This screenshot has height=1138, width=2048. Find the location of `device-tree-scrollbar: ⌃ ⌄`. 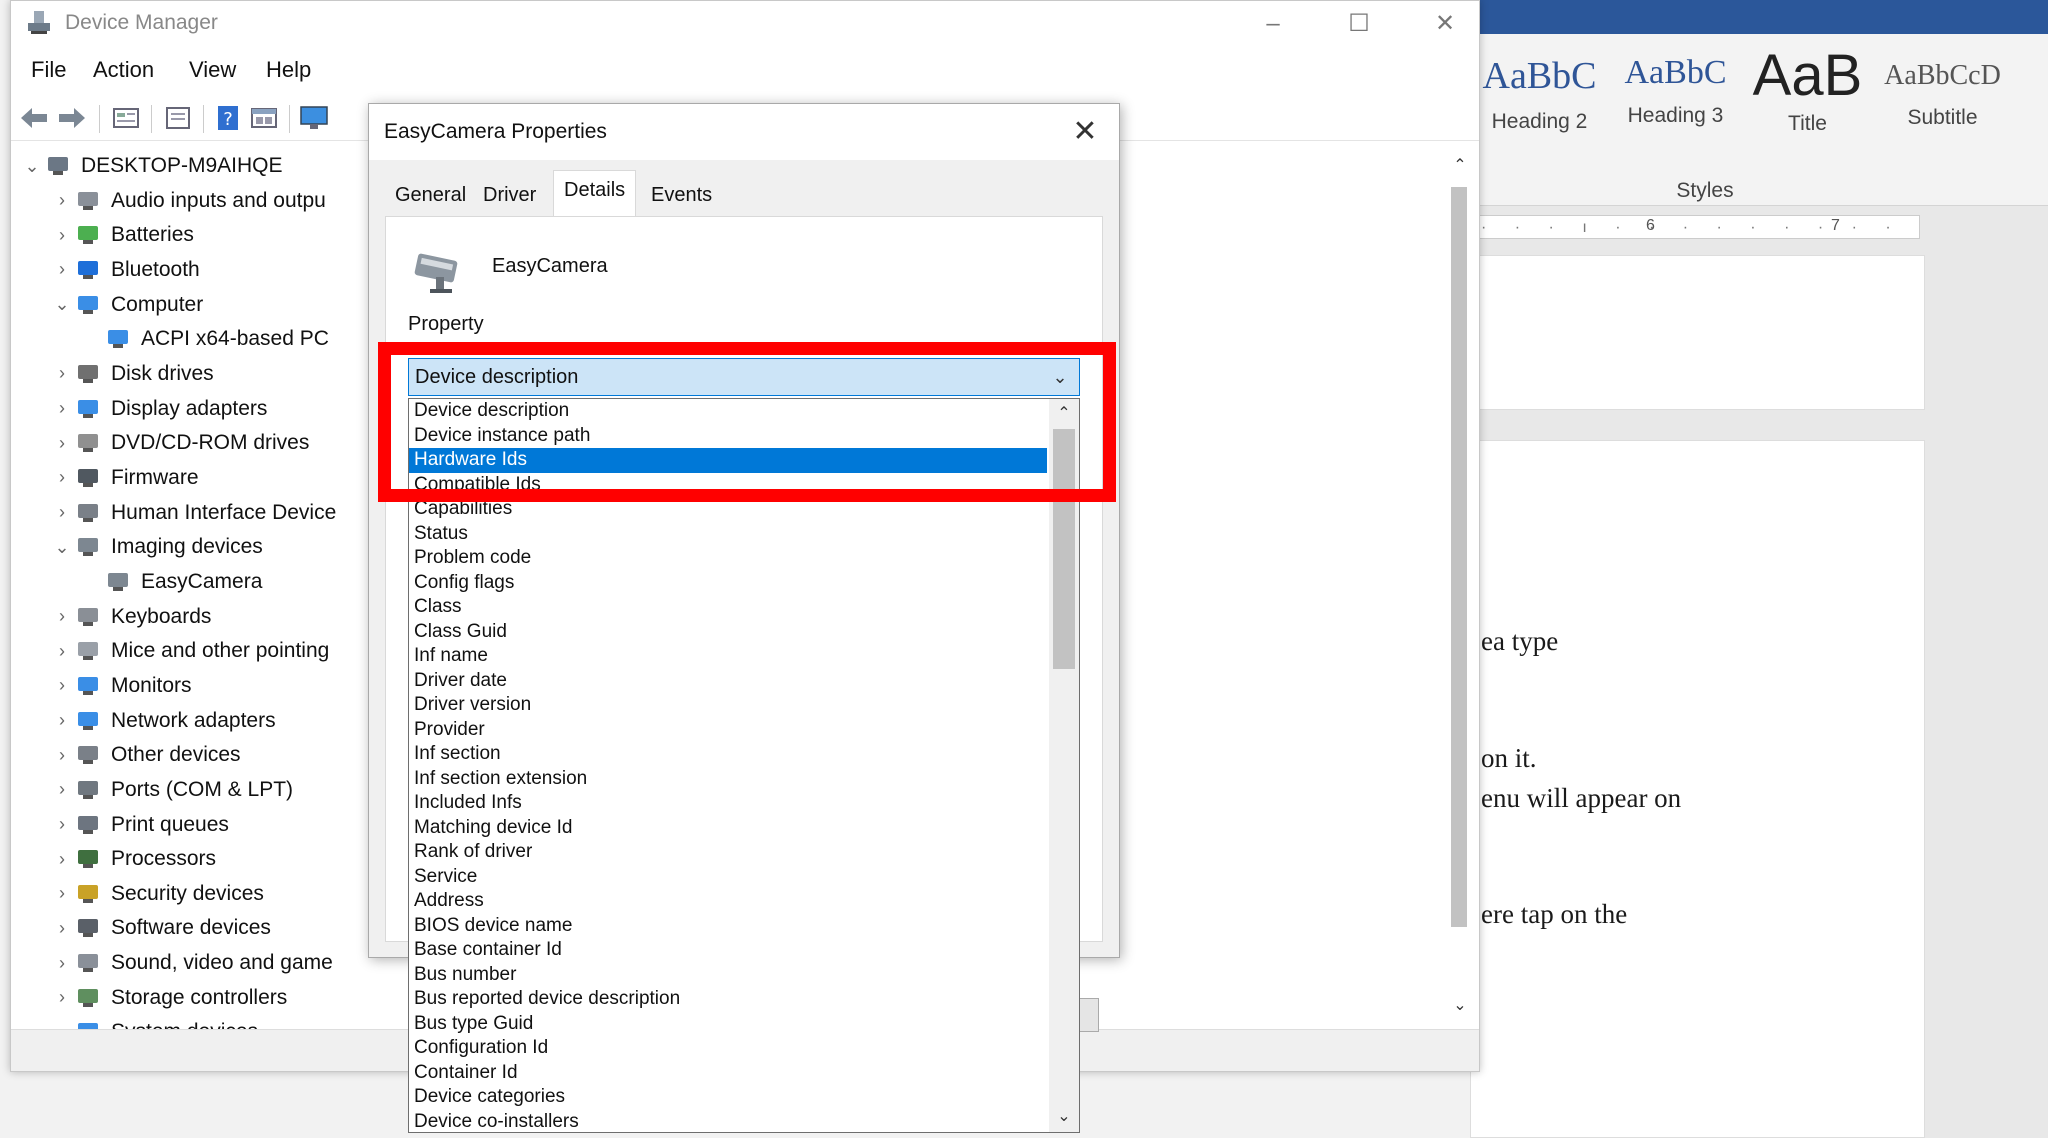

device-tree-scrollbar: ⌃ ⌄ is located at coordinates (1459, 586).